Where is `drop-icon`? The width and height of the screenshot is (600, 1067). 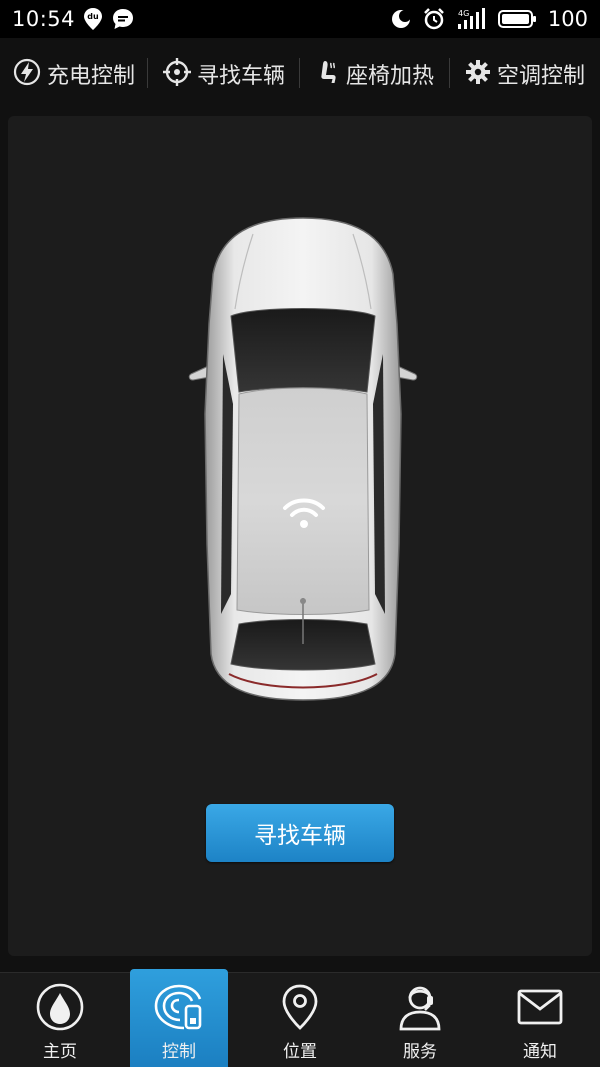
drop-icon is located at coordinates (60, 1007).